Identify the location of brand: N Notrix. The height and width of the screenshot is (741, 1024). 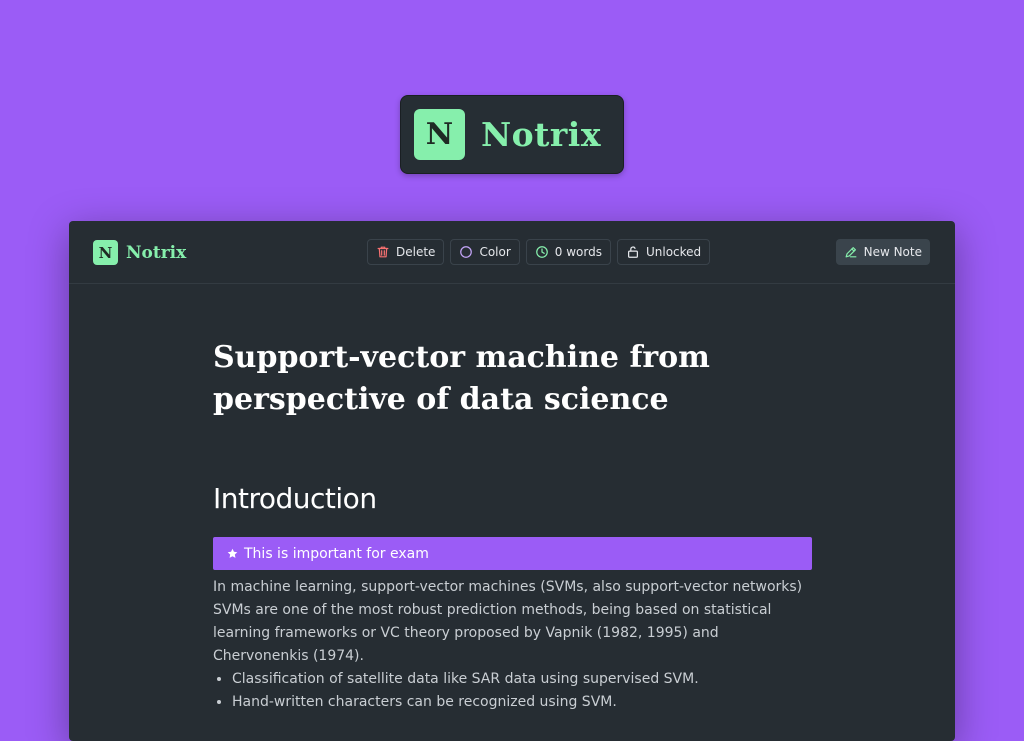
(139, 252).